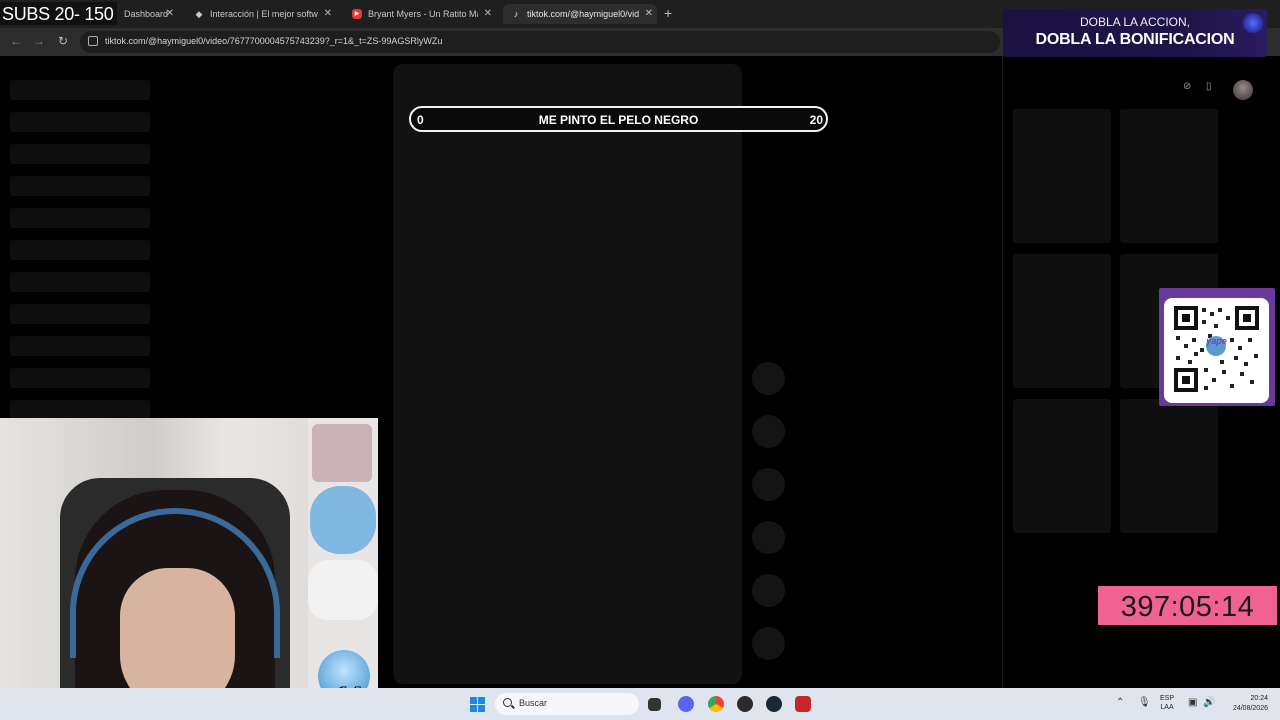 This screenshot has width=1280, height=720. I want to click on goal-title: ME PINTO EL PELO NEGRO, so click(618, 120).